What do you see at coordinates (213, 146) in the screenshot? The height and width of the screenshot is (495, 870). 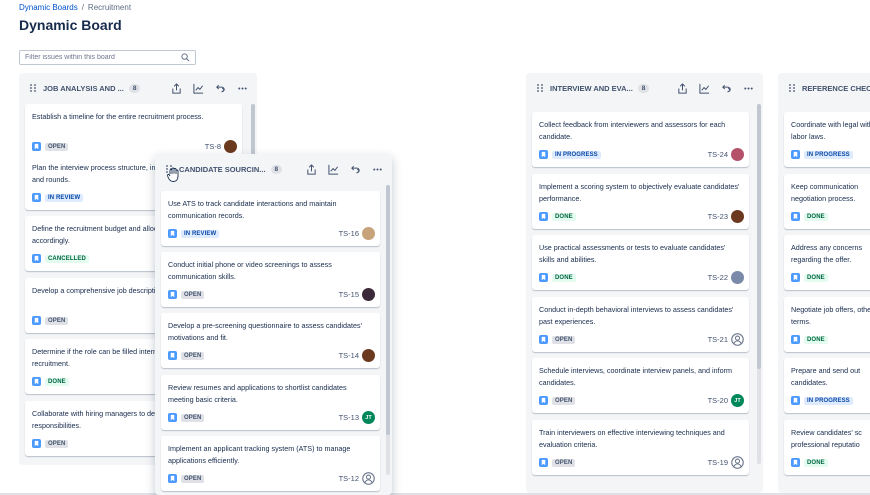 I see `issue-key: TS-8` at bounding box center [213, 146].